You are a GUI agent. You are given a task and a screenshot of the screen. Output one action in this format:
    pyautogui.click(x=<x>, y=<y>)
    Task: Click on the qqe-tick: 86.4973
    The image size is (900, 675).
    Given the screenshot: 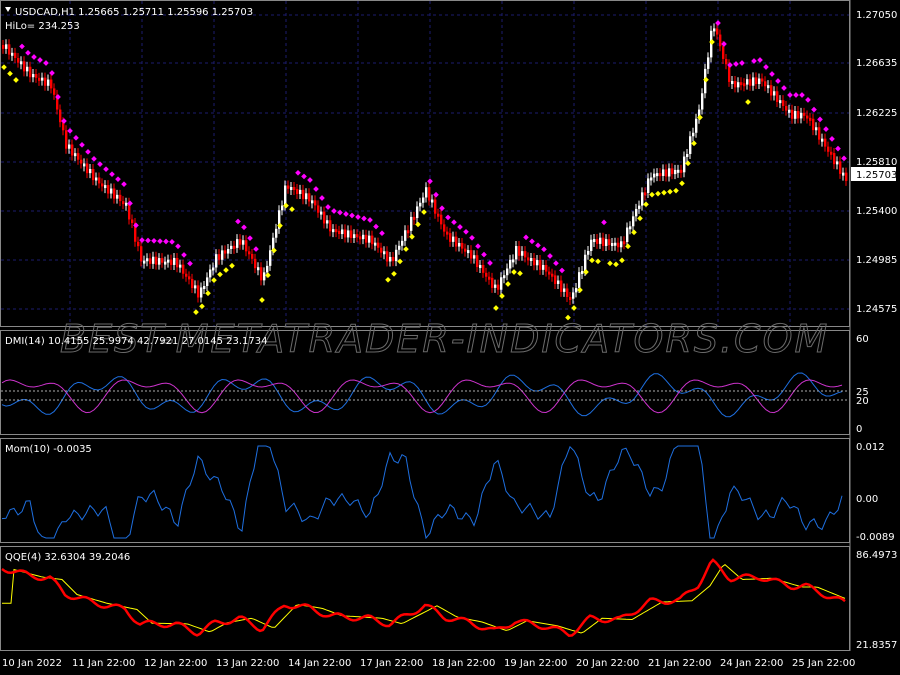 What is the action you would take?
    pyautogui.click(x=876, y=555)
    